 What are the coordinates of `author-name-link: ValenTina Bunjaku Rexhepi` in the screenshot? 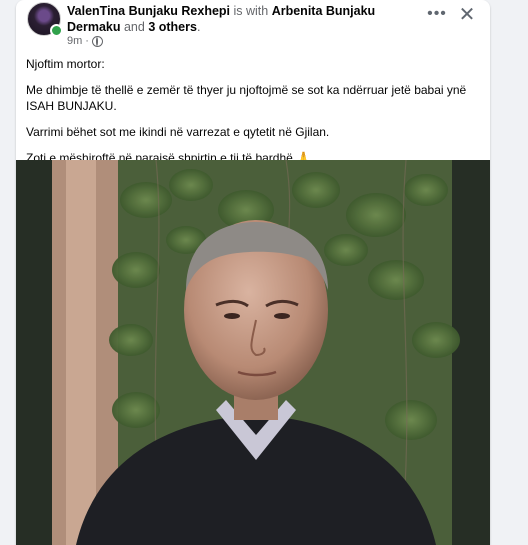 It's located at (148, 11).